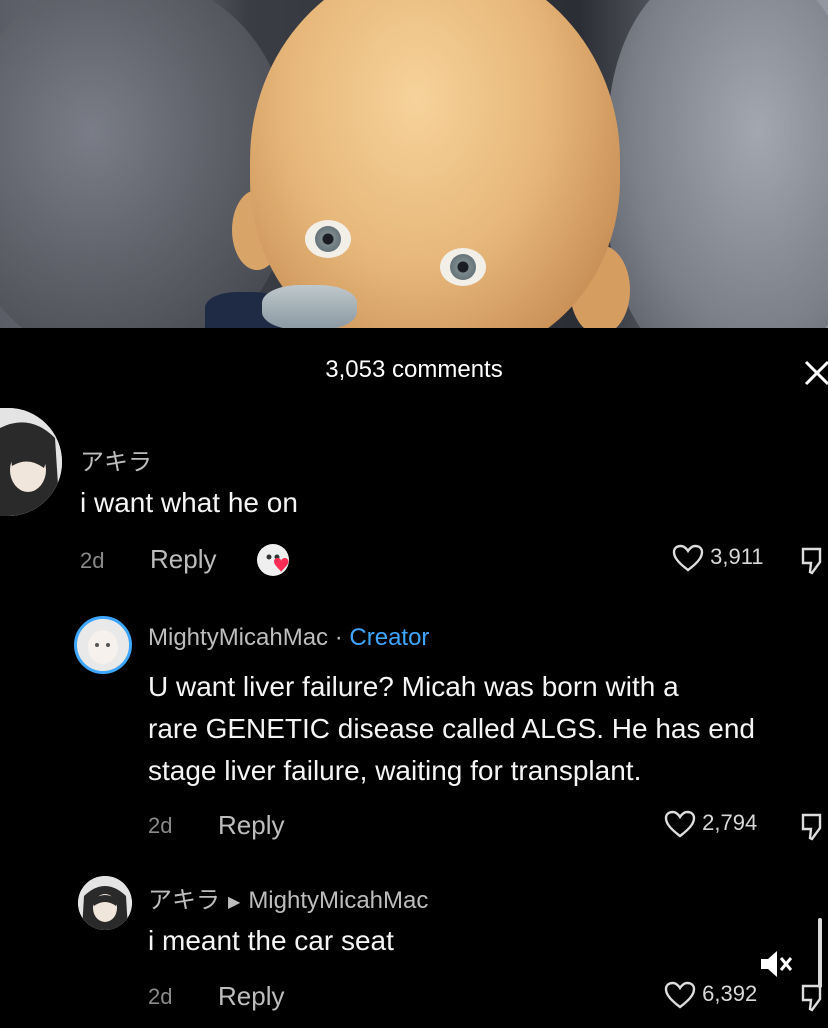 The height and width of the screenshot is (1028, 828). What do you see at coordinates (737, 556) in the screenshot?
I see `like-count-value: 3,911` at bounding box center [737, 556].